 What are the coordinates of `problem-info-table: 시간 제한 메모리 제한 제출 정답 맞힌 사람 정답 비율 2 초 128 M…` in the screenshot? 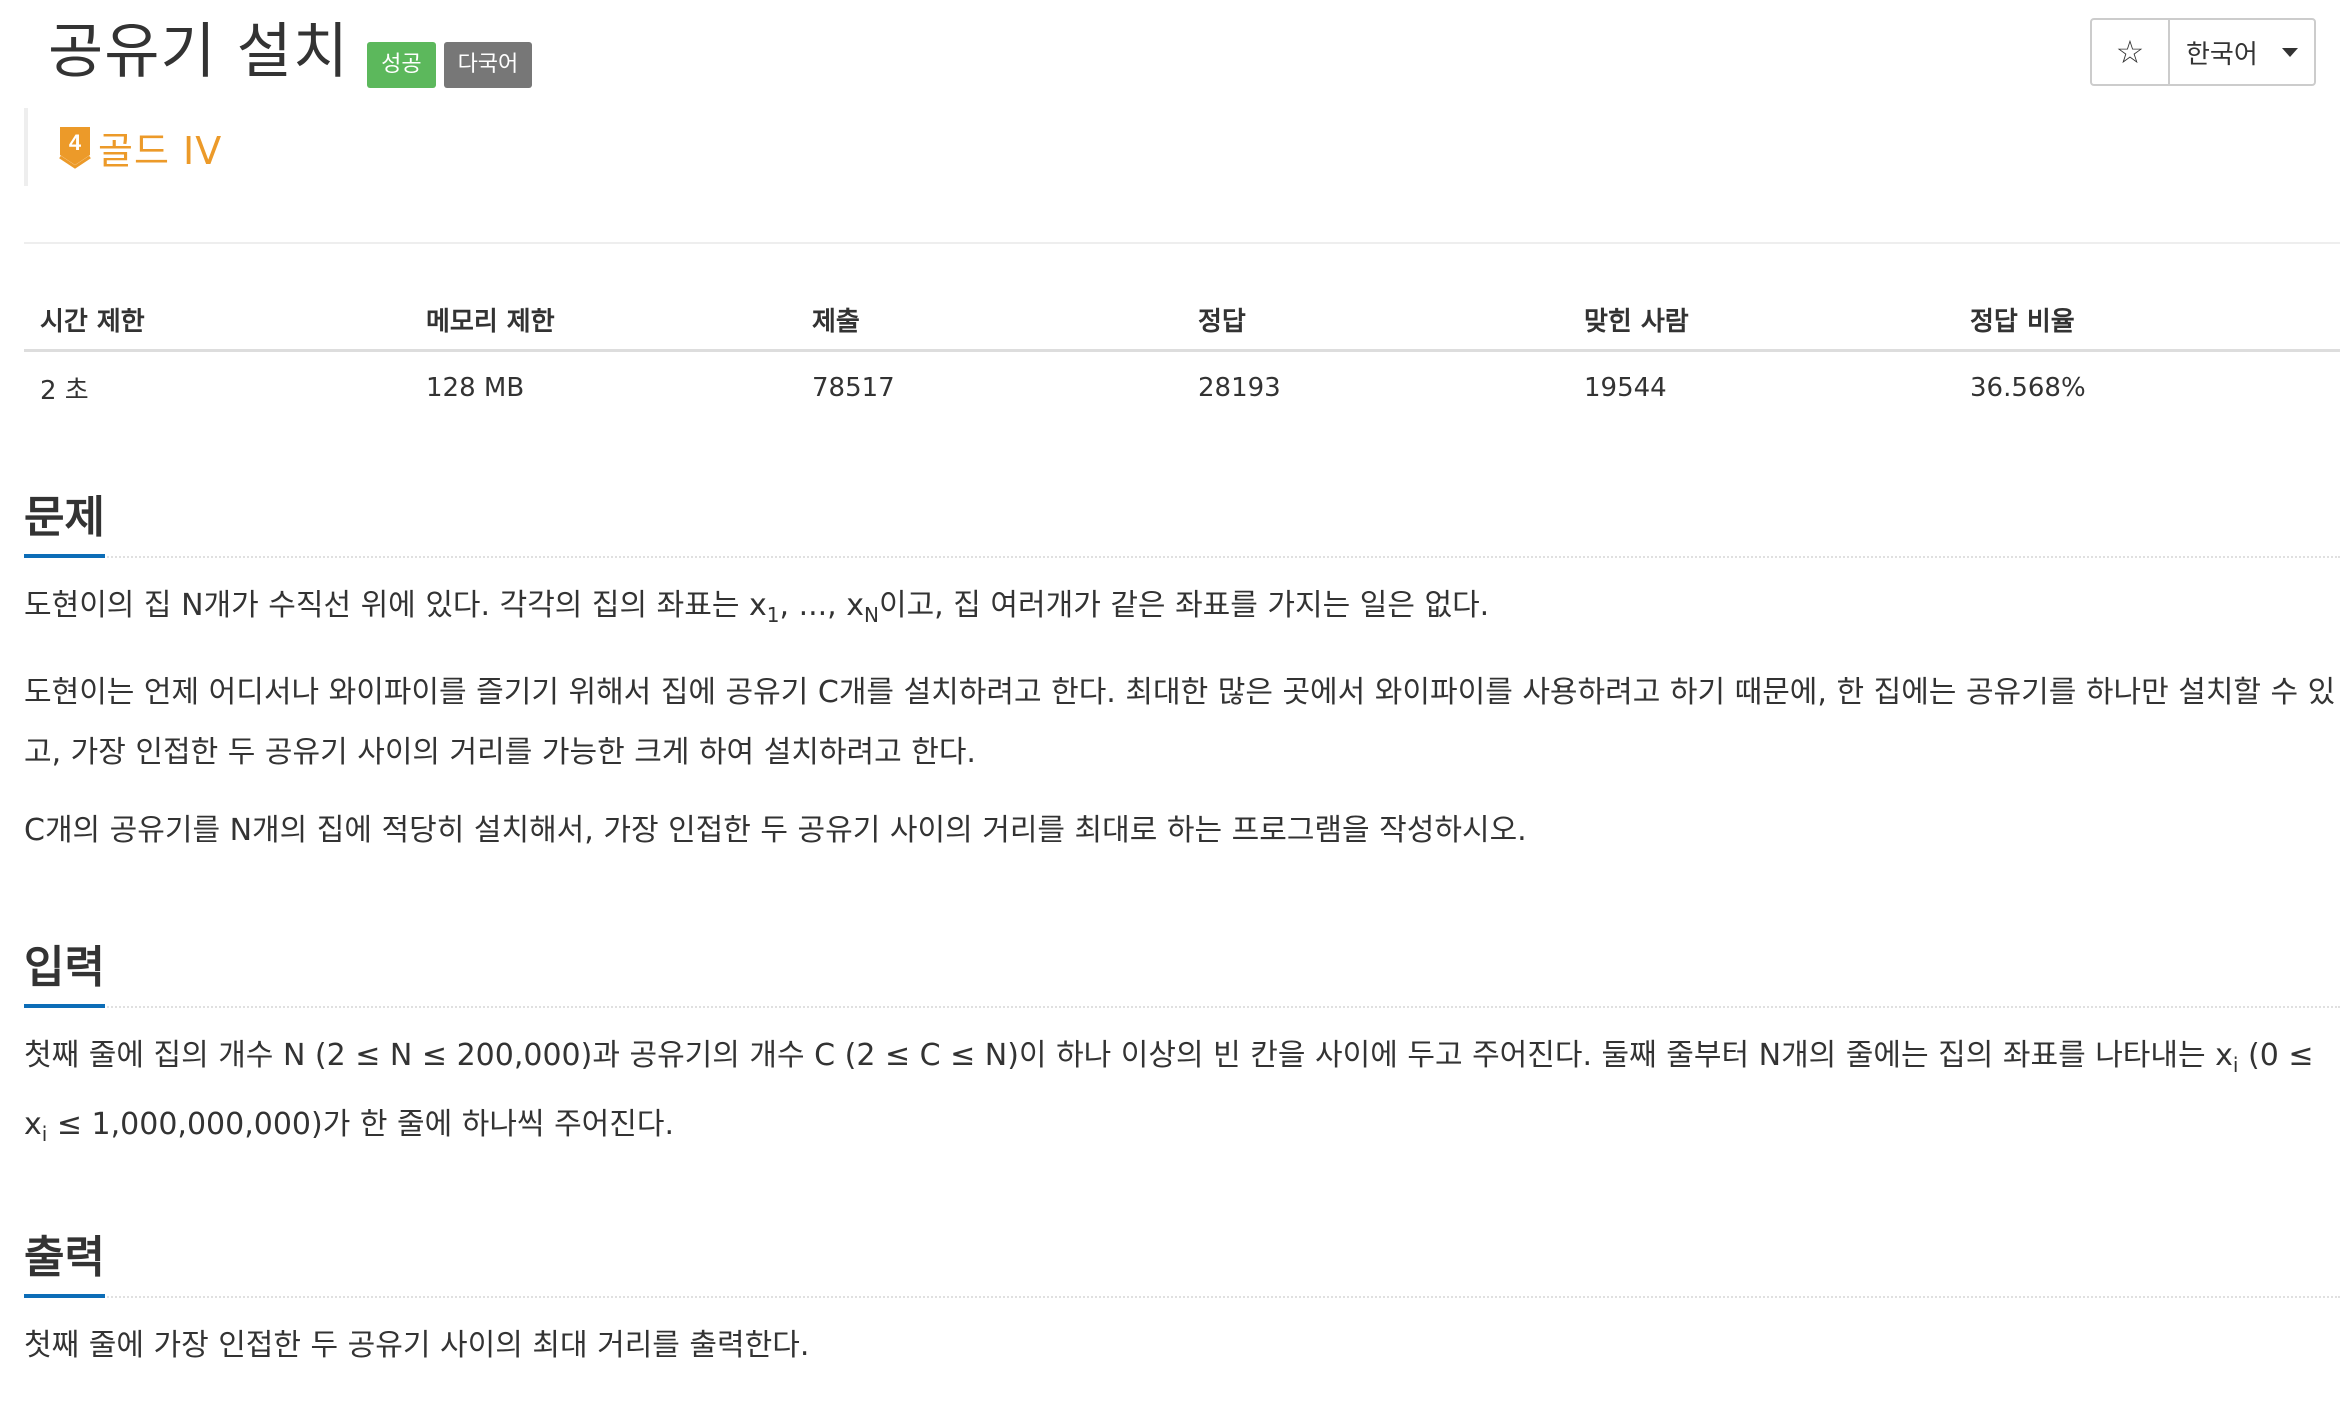 It's located at (1182, 357).